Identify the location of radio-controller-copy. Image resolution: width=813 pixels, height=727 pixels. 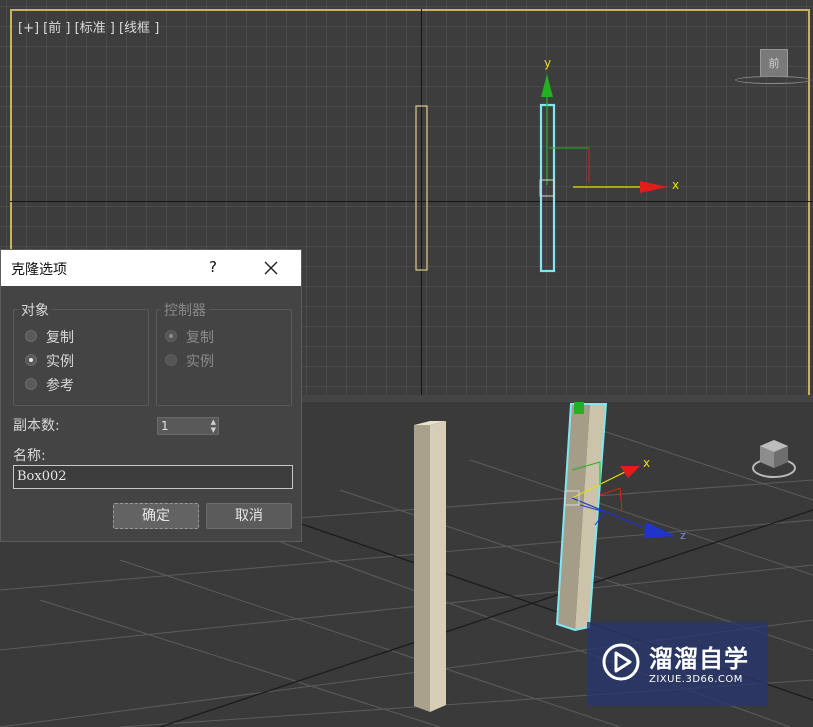
(171, 336).